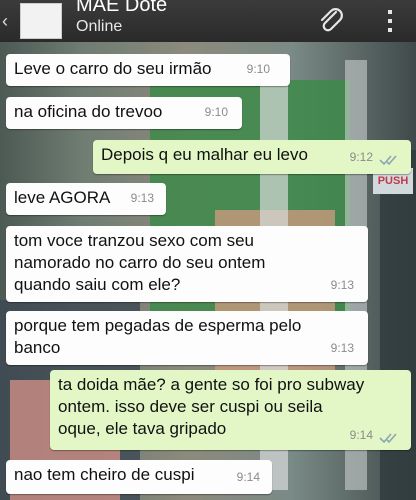 The height and width of the screenshot is (500, 416). What do you see at coordinates (390, 21) in the screenshot?
I see `overflow-menu-icon` at bounding box center [390, 21].